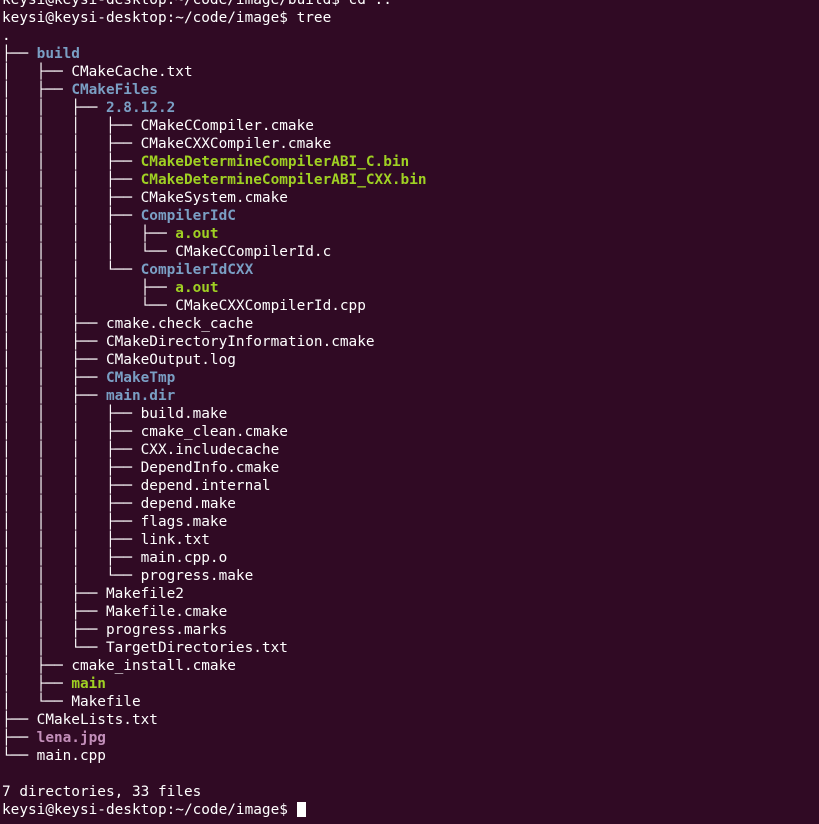 The height and width of the screenshot is (824, 819). I want to click on tree-file-name: depend.make, so click(188, 504).